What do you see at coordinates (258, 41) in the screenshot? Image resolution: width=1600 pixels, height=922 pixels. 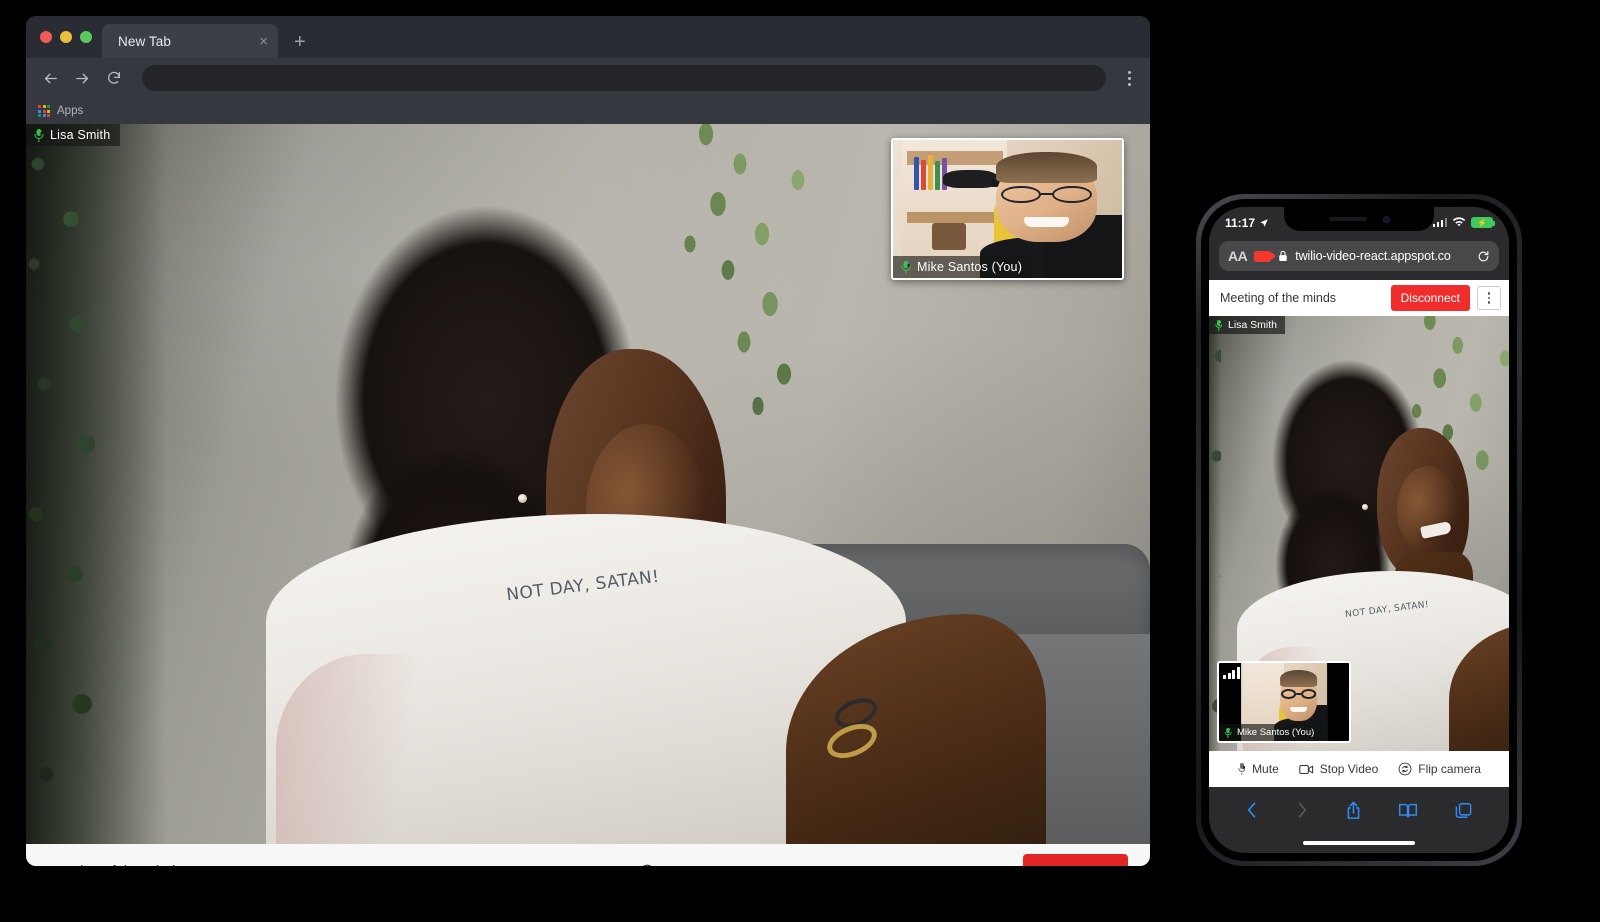 I see `close-icon: ×` at bounding box center [258, 41].